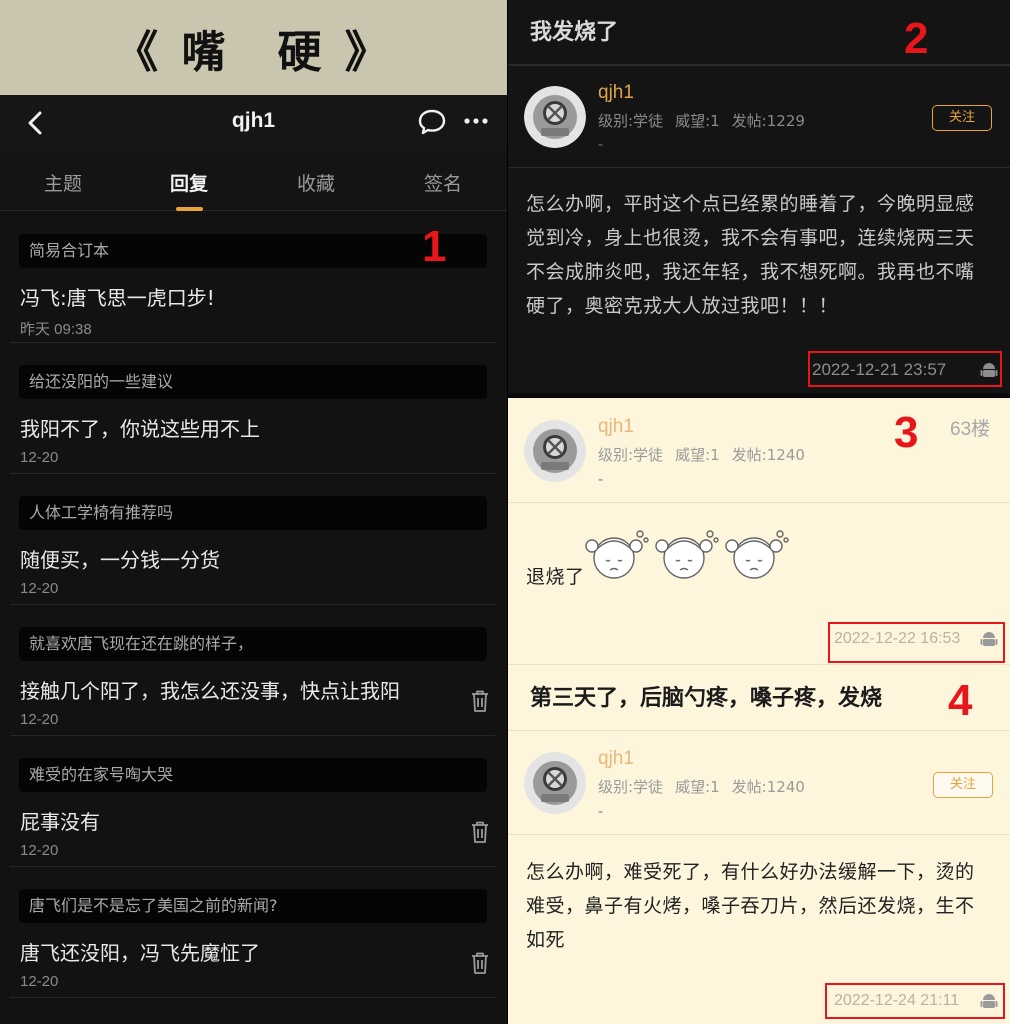  What do you see at coordinates (253, 906) in the screenshot?
I see `thread-title: 唐飞们是不是忘了美国之前的新闻?` at bounding box center [253, 906].